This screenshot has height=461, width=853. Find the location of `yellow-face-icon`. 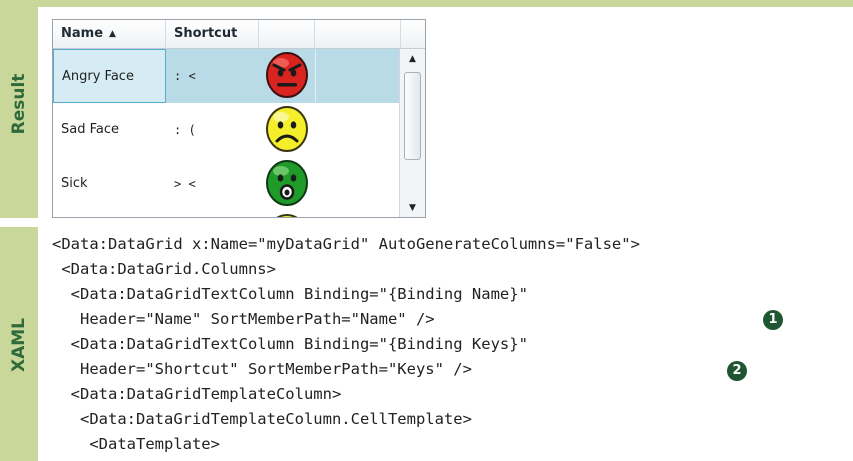

yellow-face-icon is located at coordinates (287, 215).